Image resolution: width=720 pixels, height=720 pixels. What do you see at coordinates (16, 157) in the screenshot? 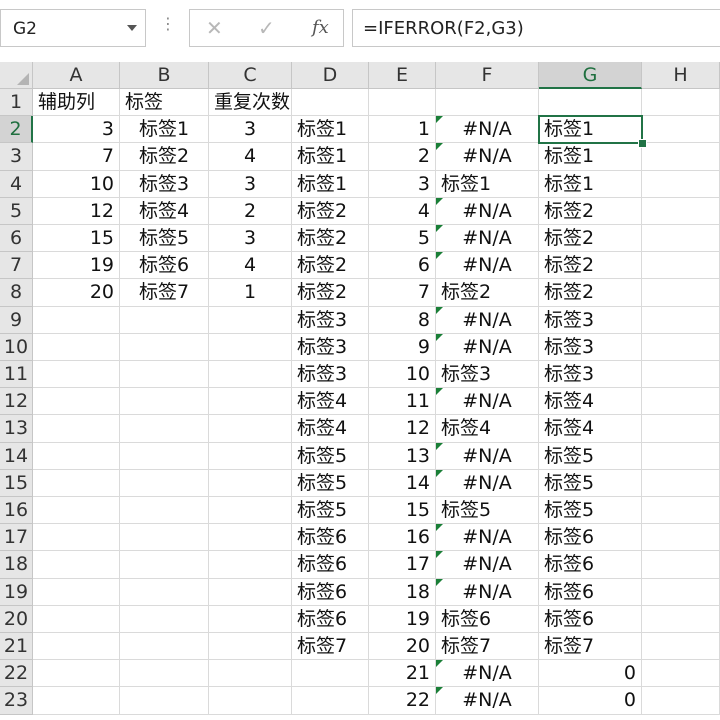
I see `row-header-3: 3` at bounding box center [16, 157].